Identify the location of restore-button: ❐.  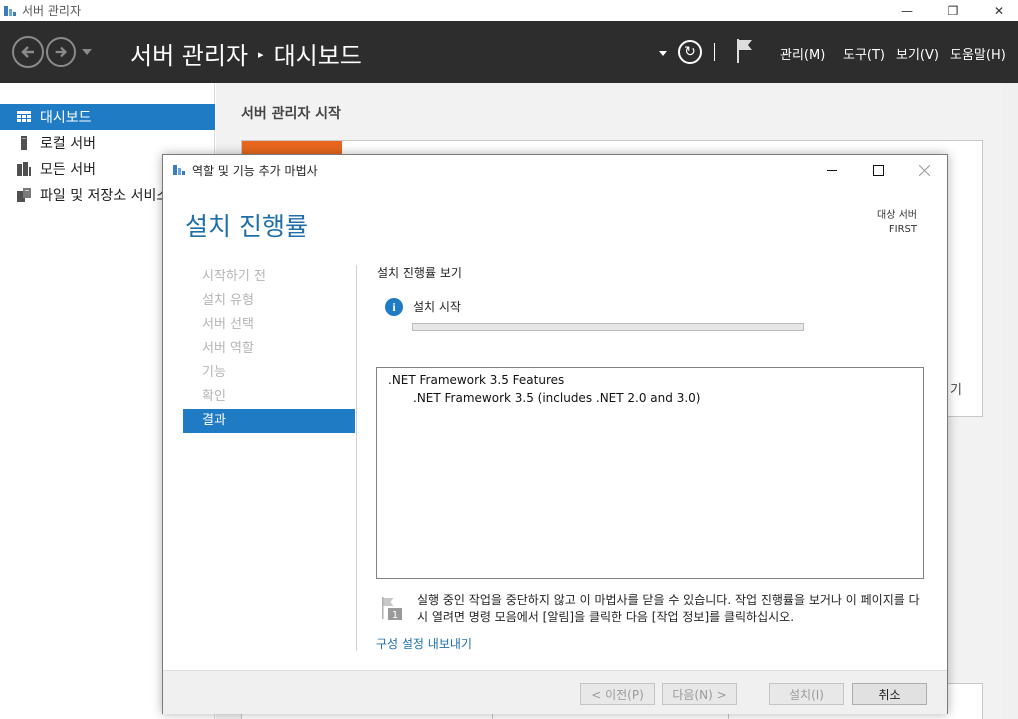
(953, 10).